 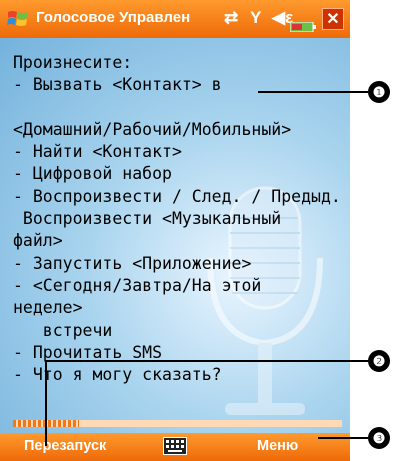 I want to click on window-title: Голосовое Управлен, so click(x=113, y=17).